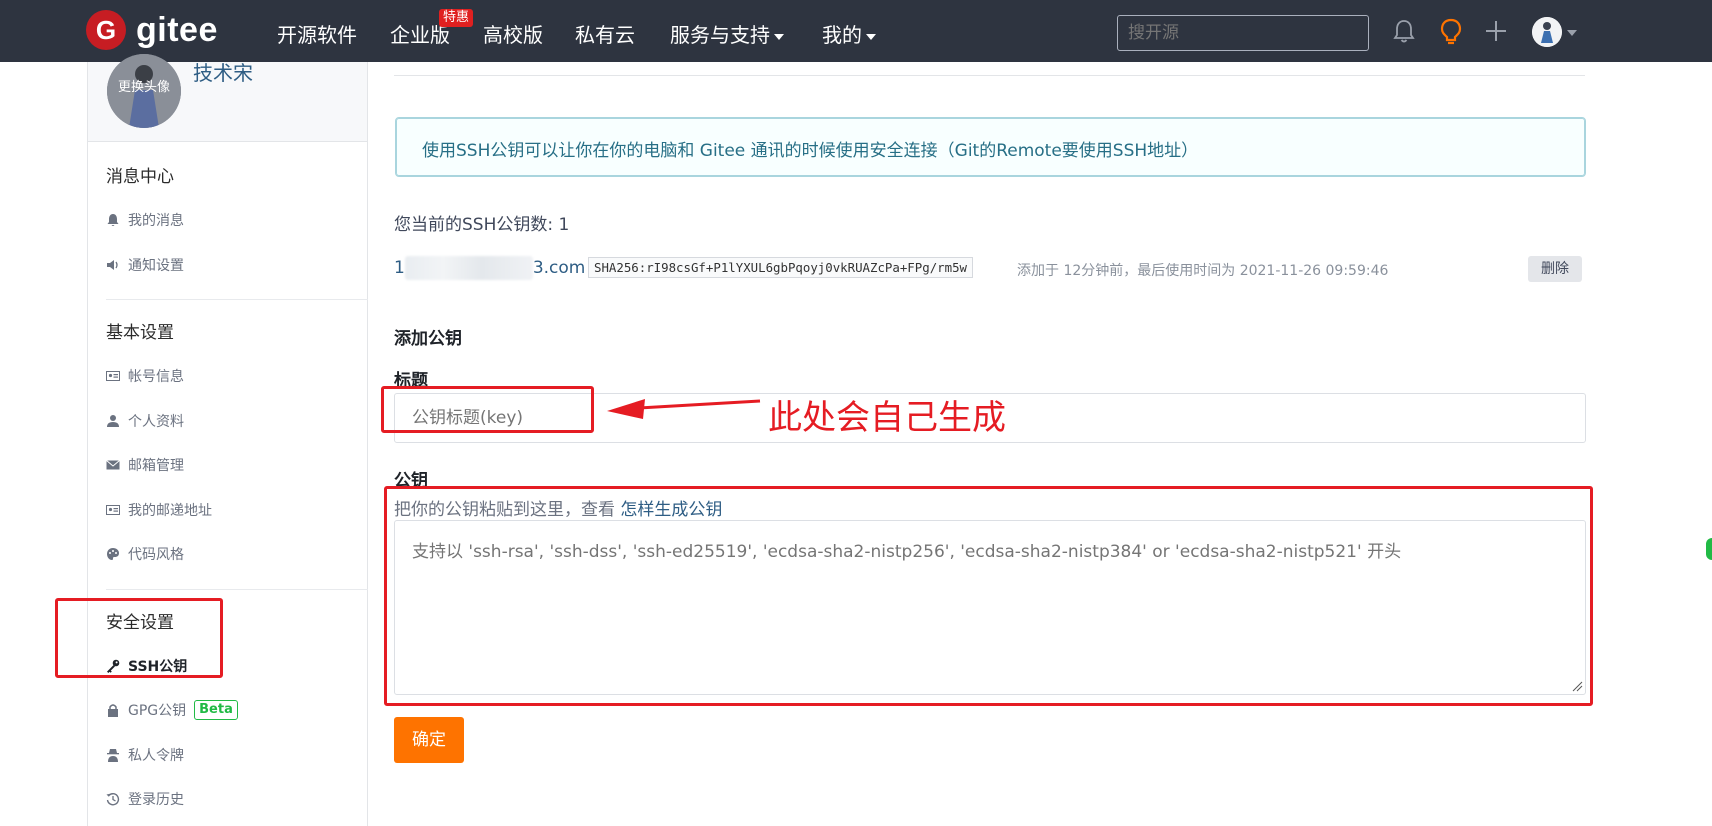 The width and height of the screenshot is (1712, 826). Describe the element at coordinates (1496, 31) in the screenshot. I see `plus-icon` at that location.